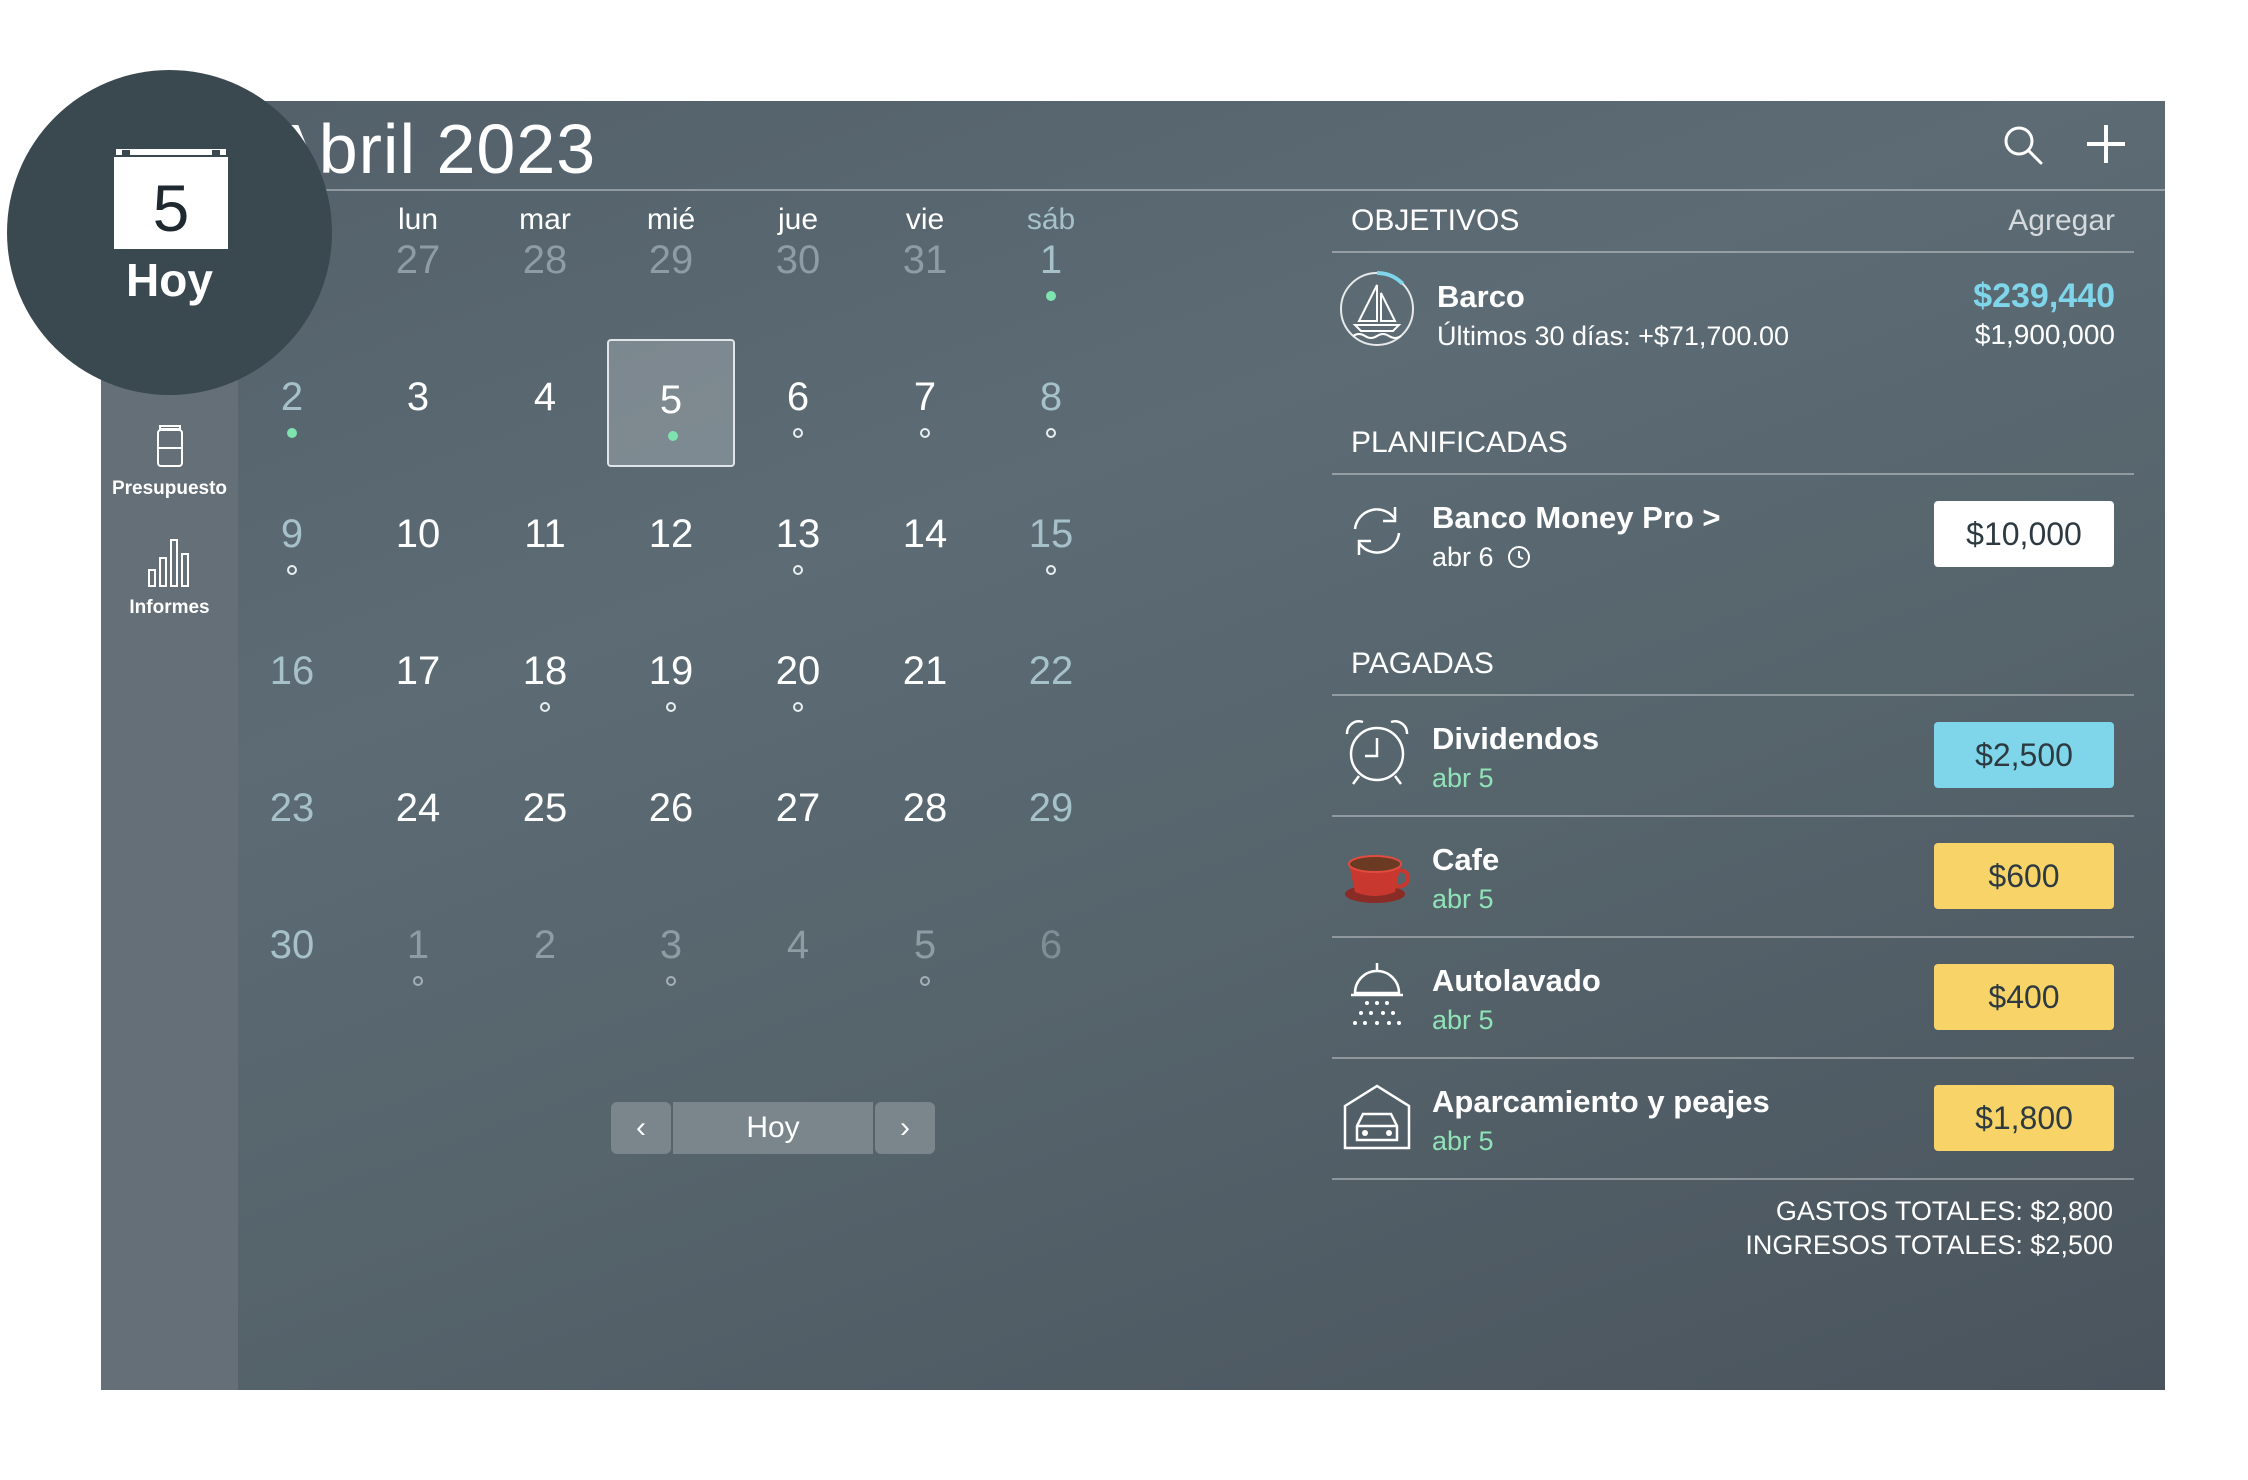 This screenshot has height=1480, width=2248. What do you see at coordinates (641, 1128) in the screenshot?
I see `prev-month-button: ‹` at bounding box center [641, 1128].